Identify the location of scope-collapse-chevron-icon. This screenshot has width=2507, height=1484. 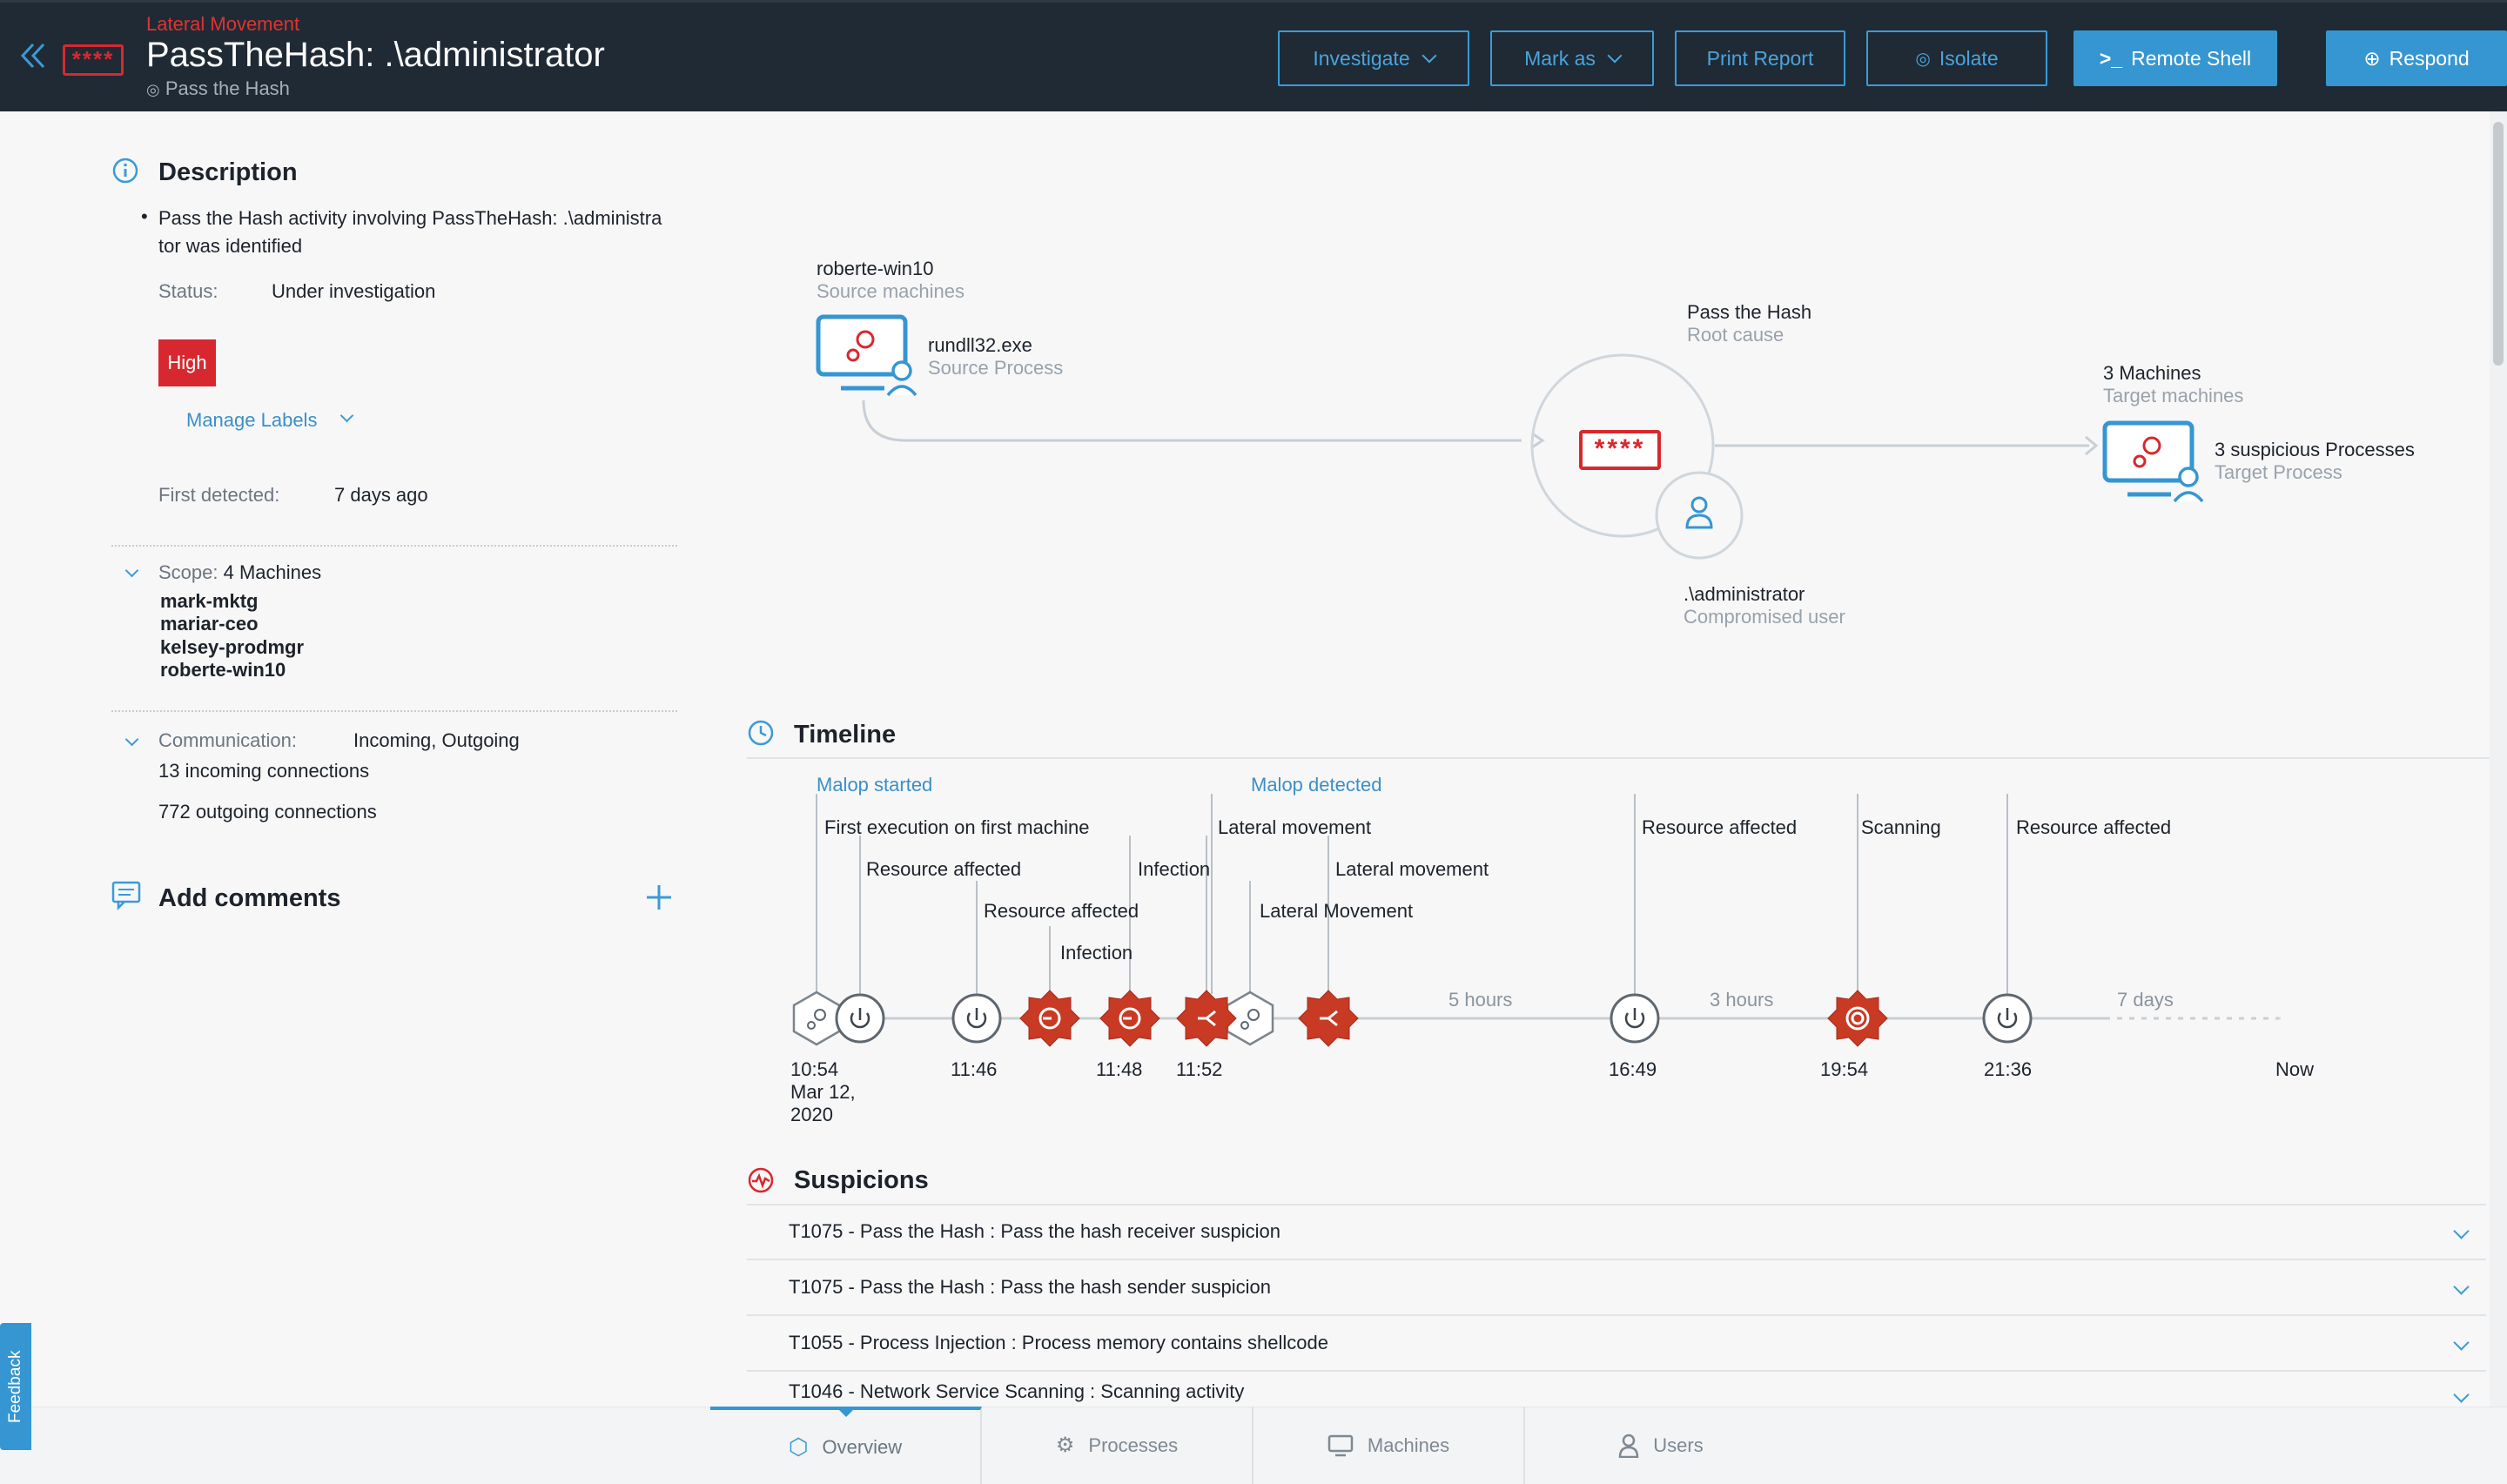
(131, 571).